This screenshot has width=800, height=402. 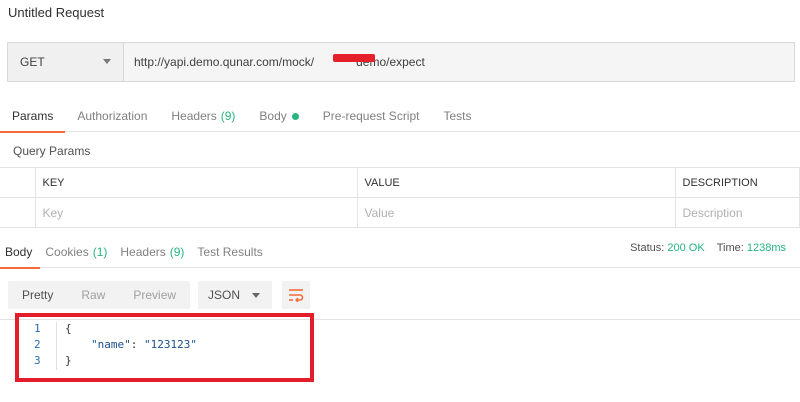 I want to click on tab-tests: Tests, so click(x=457, y=116).